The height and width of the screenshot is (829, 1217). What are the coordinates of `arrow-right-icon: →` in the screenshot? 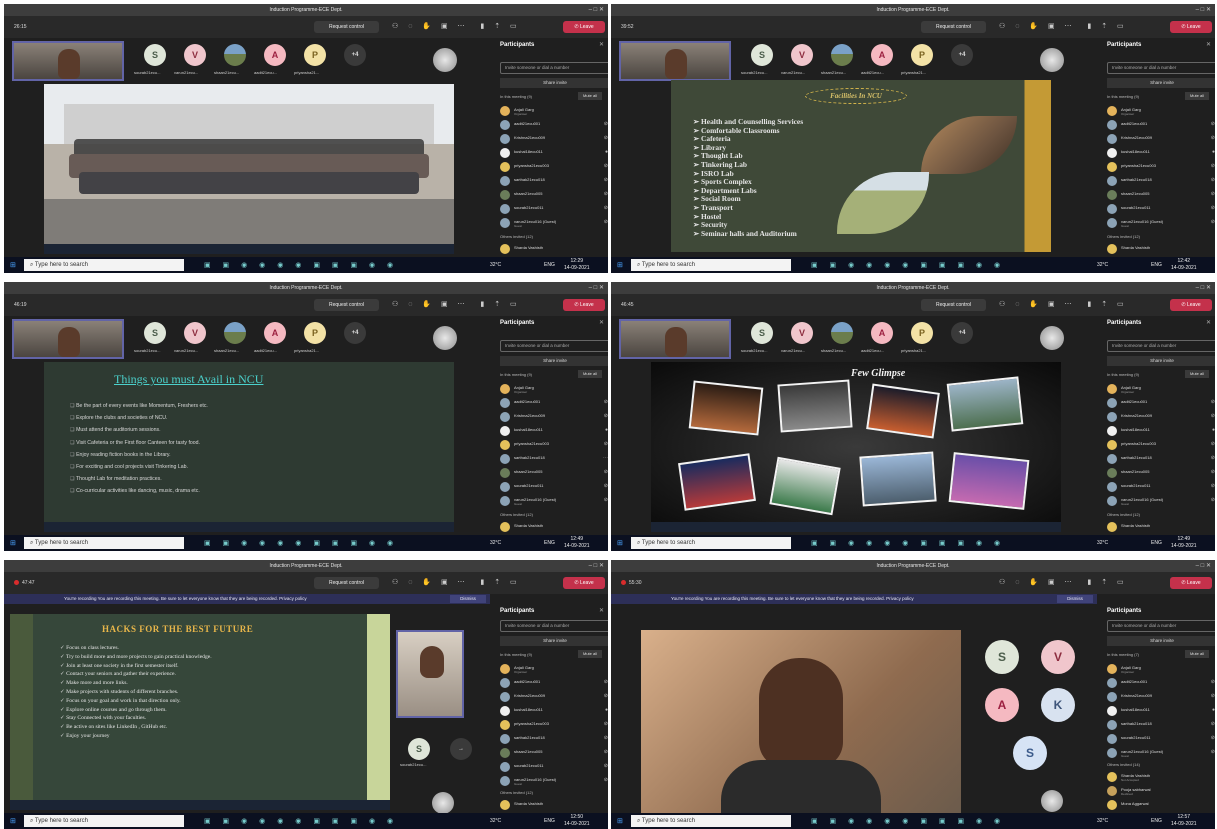 It's located at (461, 749).